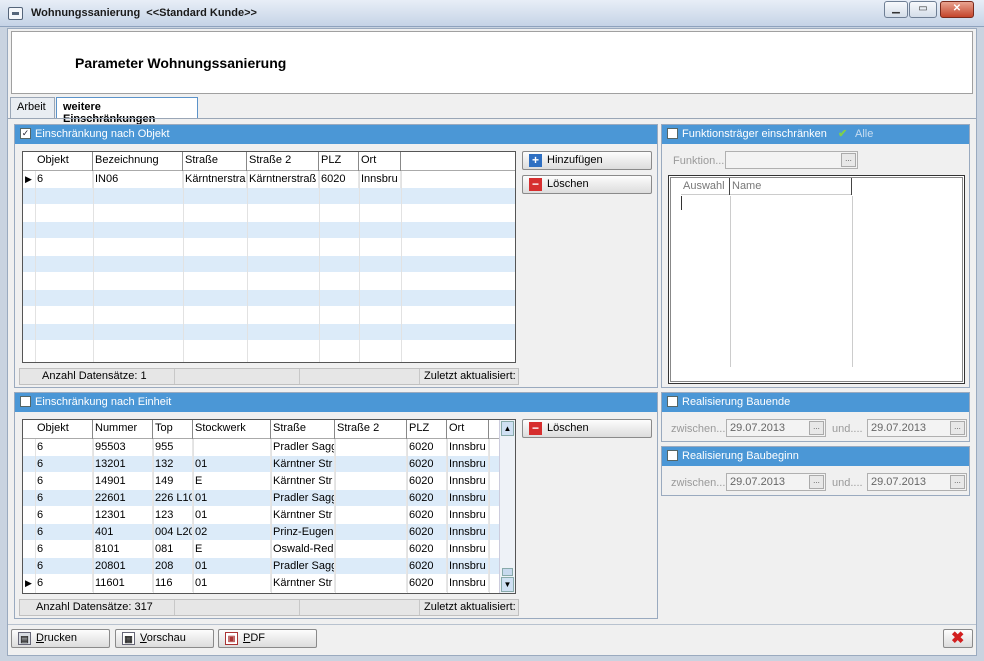 This screenshot has width=984, height=661. What do you see at coordinates (123, 566) in the screenshot?
I see `table-cell: 20801` at bounding box center [123, 566].